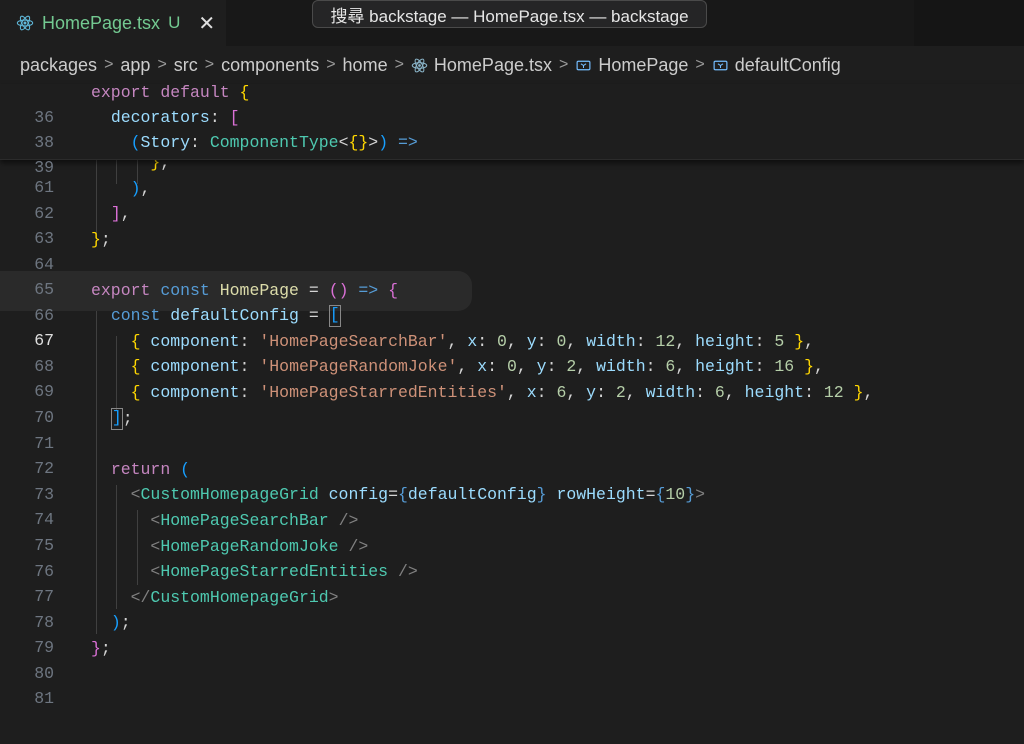 The width and height of the screenshot is (1024, 744). I want to click on code-line: 77 <HomePageStarredEntities />, so click(512, 582).